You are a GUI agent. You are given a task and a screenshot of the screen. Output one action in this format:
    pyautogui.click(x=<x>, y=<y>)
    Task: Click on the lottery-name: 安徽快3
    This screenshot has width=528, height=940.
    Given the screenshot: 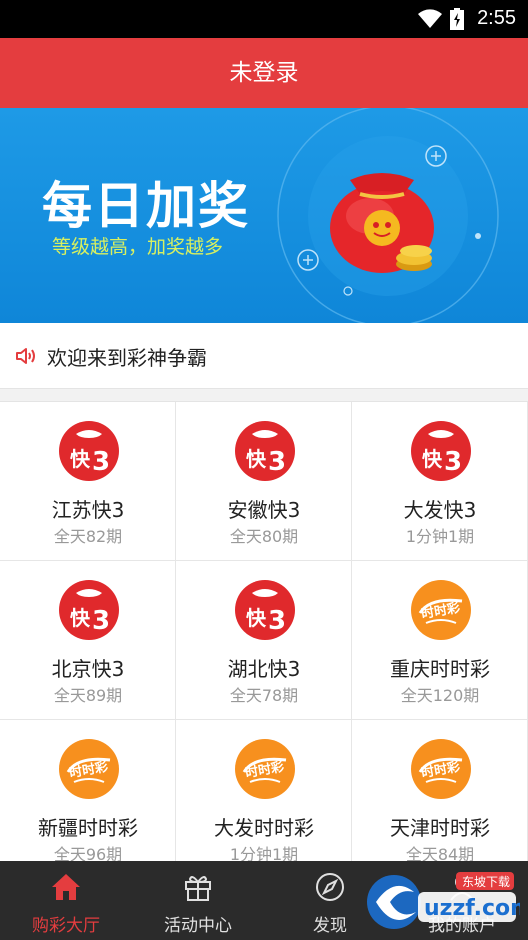 What is the action you would take?
    pyautogui.click(x=264, y=510)
    